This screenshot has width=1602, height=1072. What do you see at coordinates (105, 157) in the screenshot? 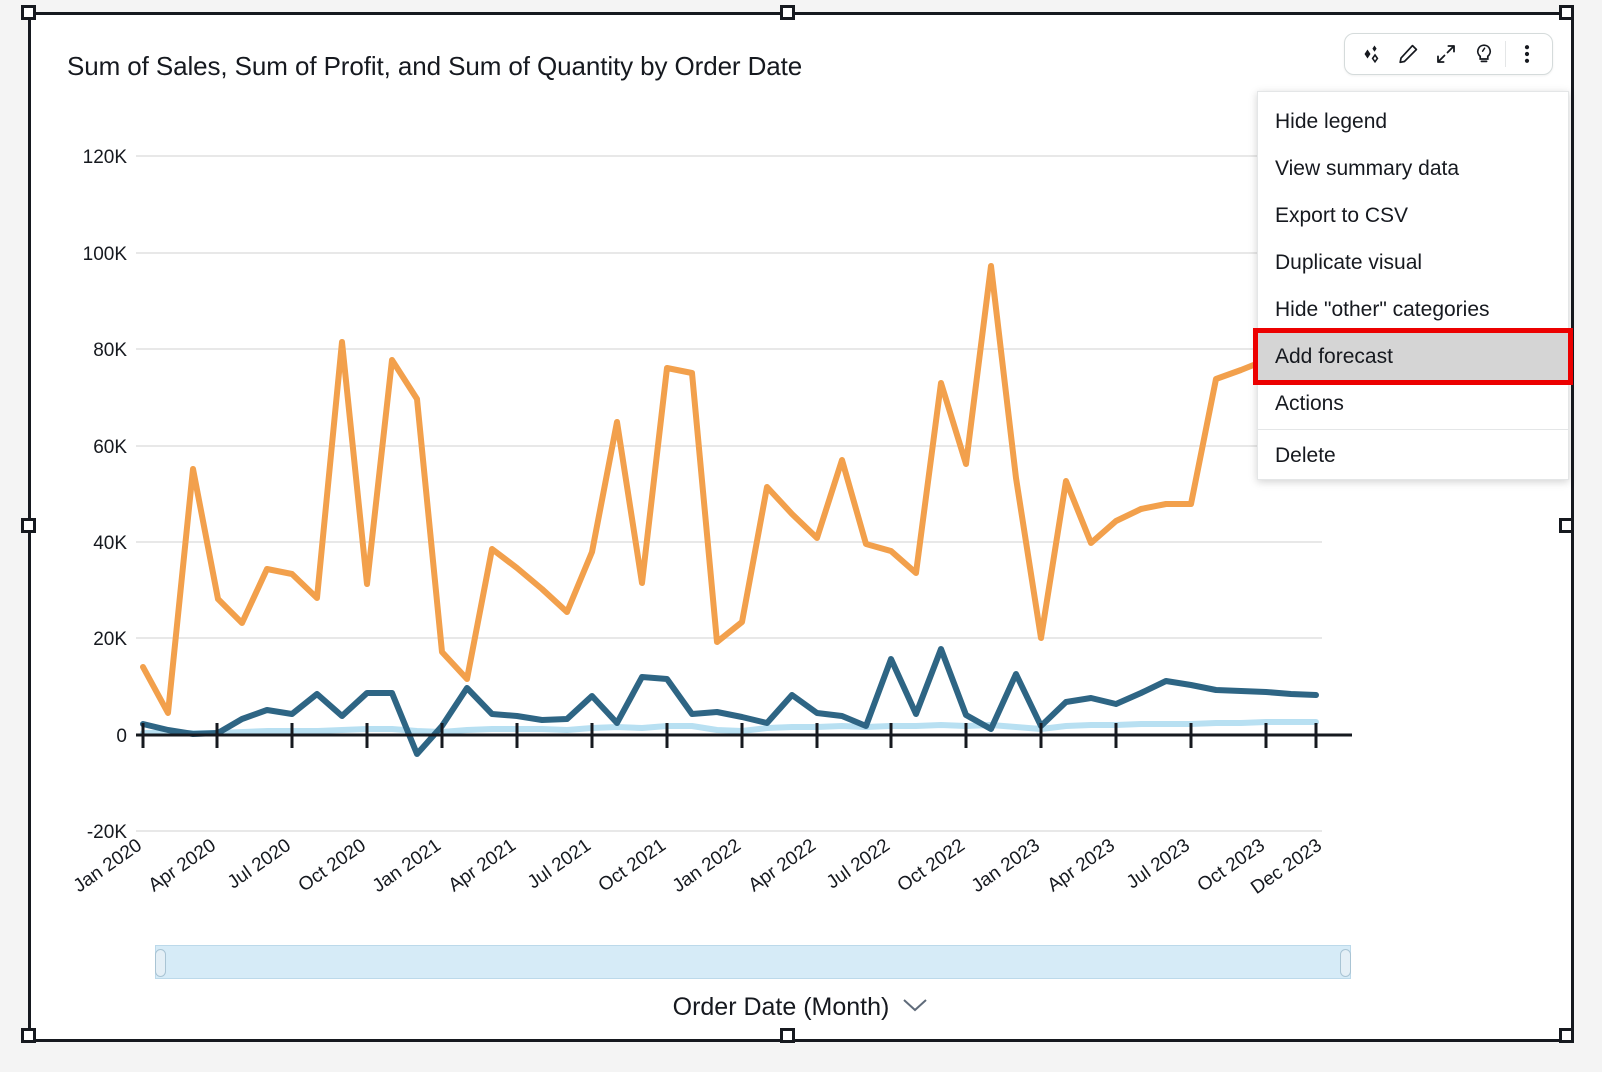
I see `svg-text: 120K` at bounding box center [105, 157].